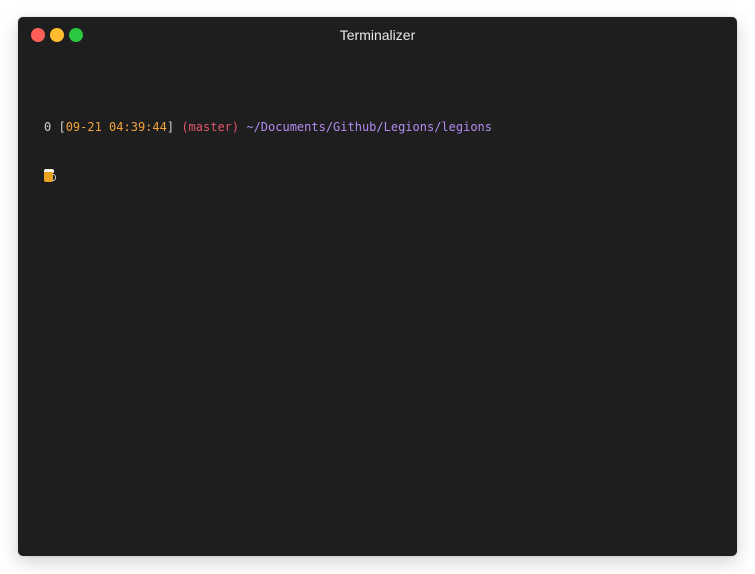  What do you see at coordinates (50, 175) in the screenshot?
I see `beer-mug-icon` at bounding box center [50, 175].